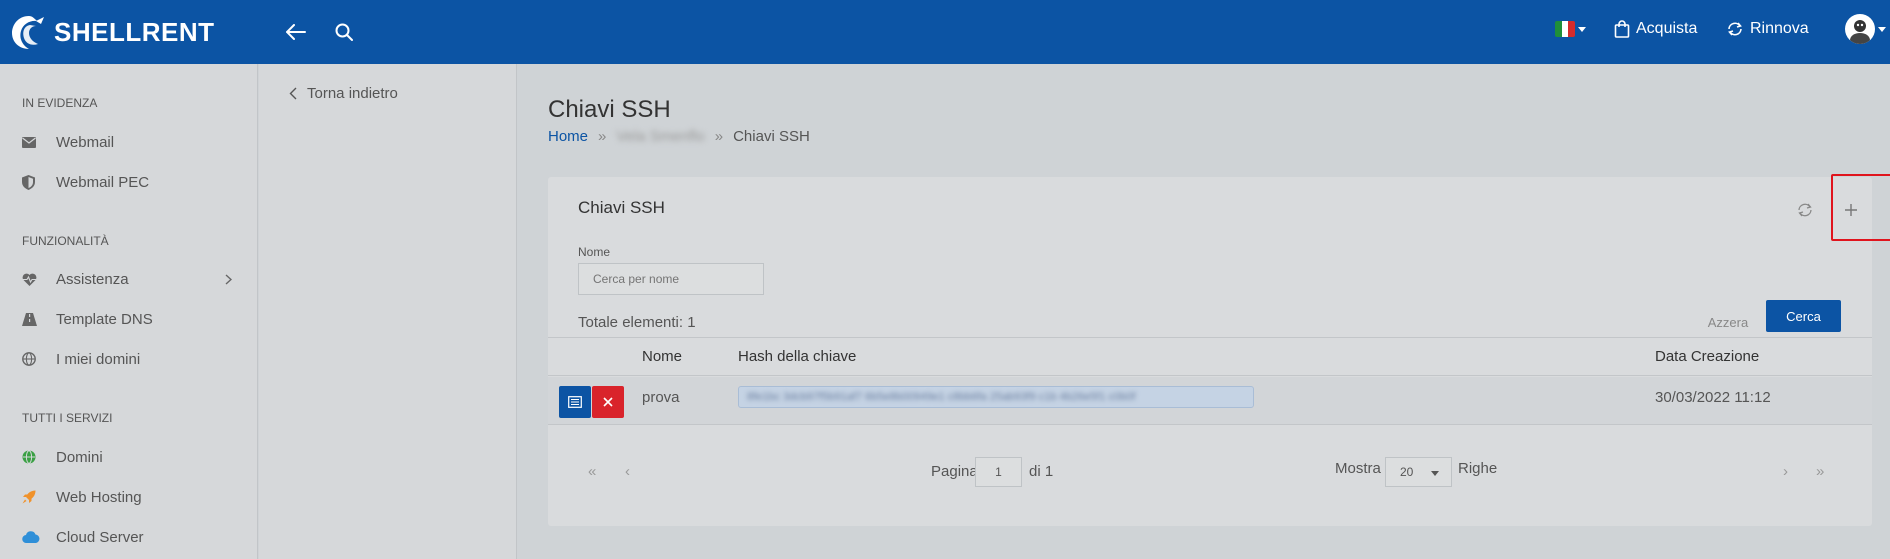 The width and height of the screenshot is (1890, 559). What do you see at coordinates (1622, 29) in the screenshot?
I see `shopping-bag-icon` at bounding box center [1622, 29].